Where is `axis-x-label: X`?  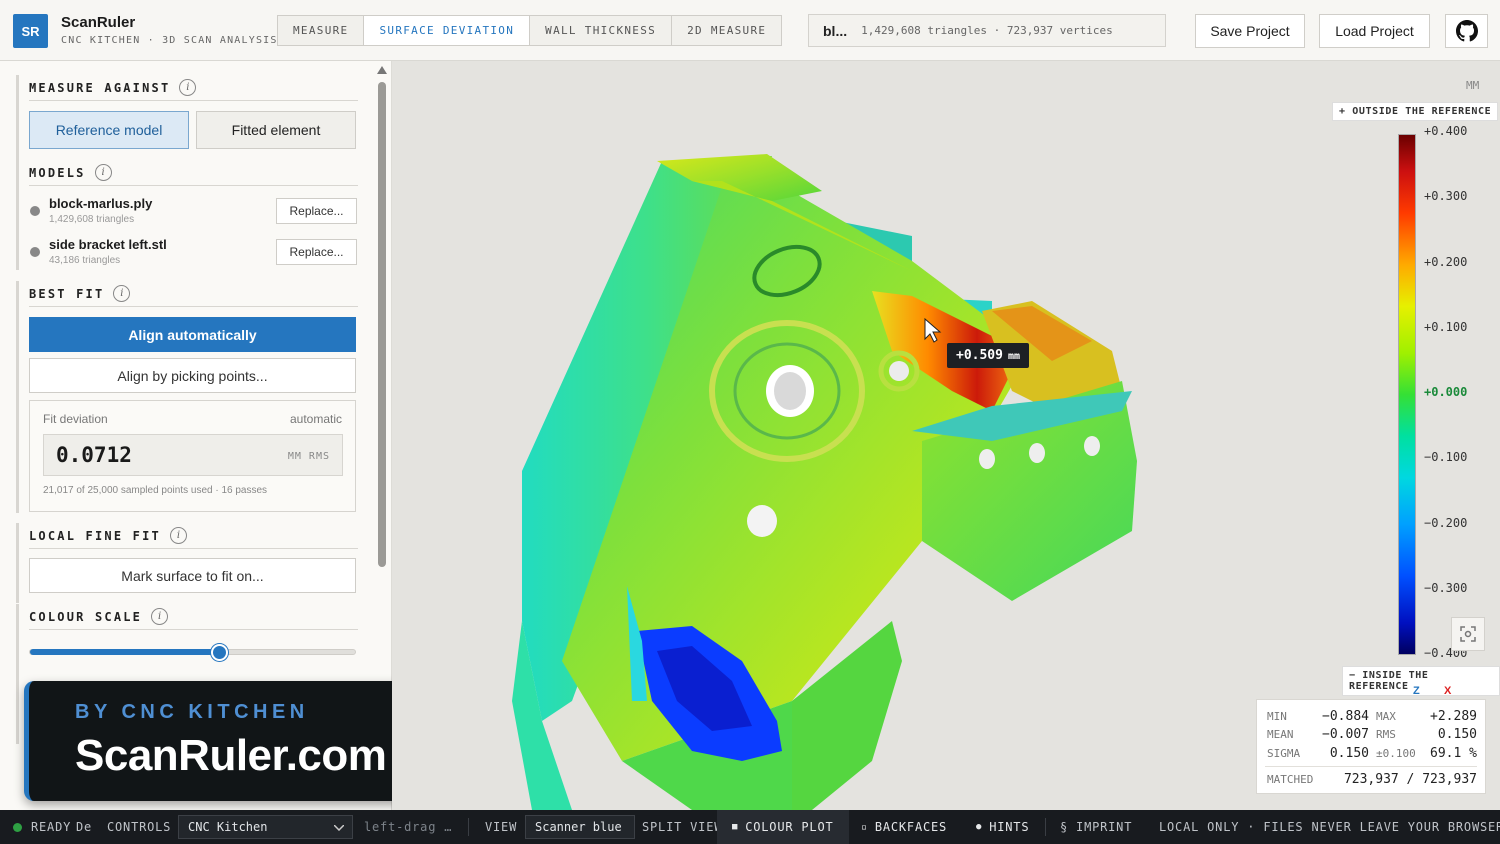
axis-x-label: X is located at coordinates (1448, 691).